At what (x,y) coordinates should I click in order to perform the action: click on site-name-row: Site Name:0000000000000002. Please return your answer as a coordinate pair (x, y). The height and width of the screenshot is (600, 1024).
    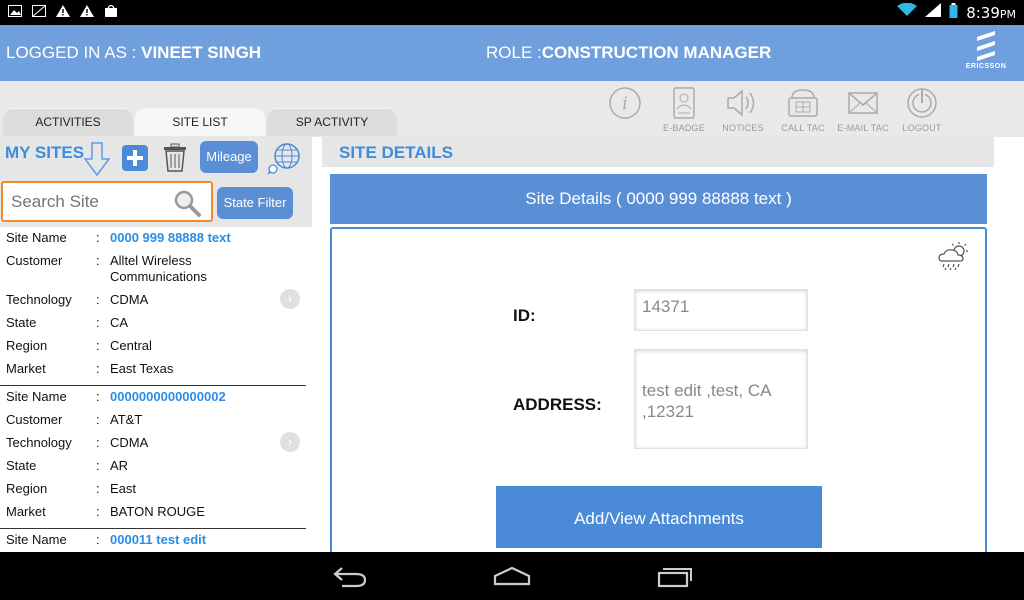
    Looking at the image, I should click on (153, 397).